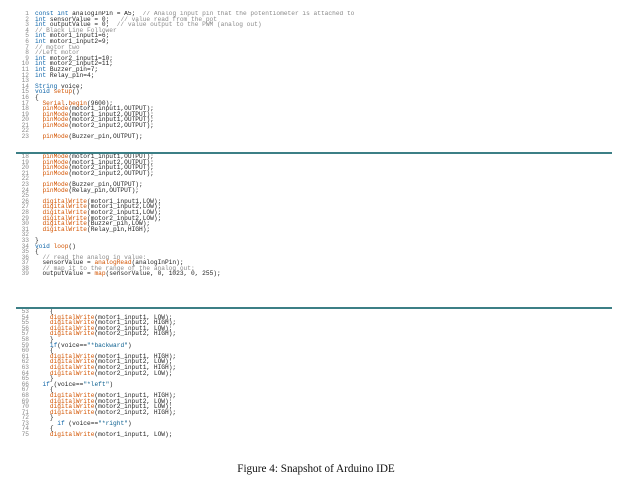  Describe the element at coordinates (111, 435) in the screenshot. I see `line-code: digitalWrite(motor1_input1, LOW);` at that location.